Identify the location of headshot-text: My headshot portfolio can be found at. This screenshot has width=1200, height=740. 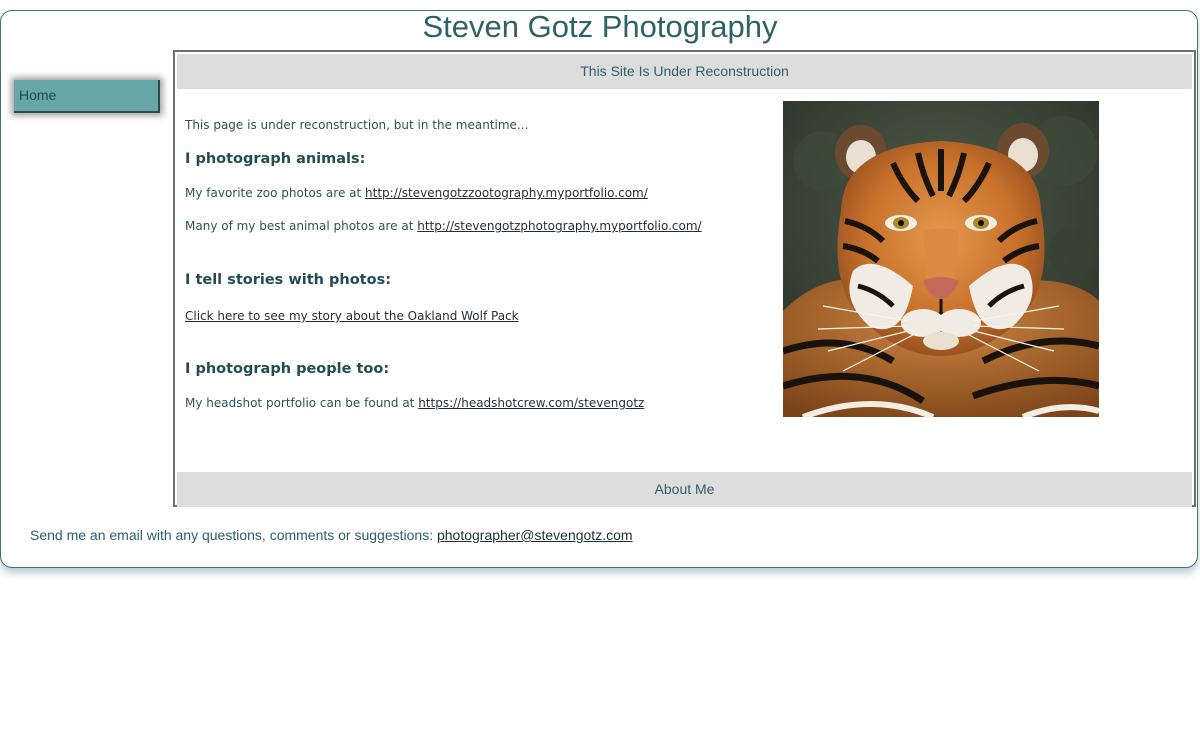
(302, 403).